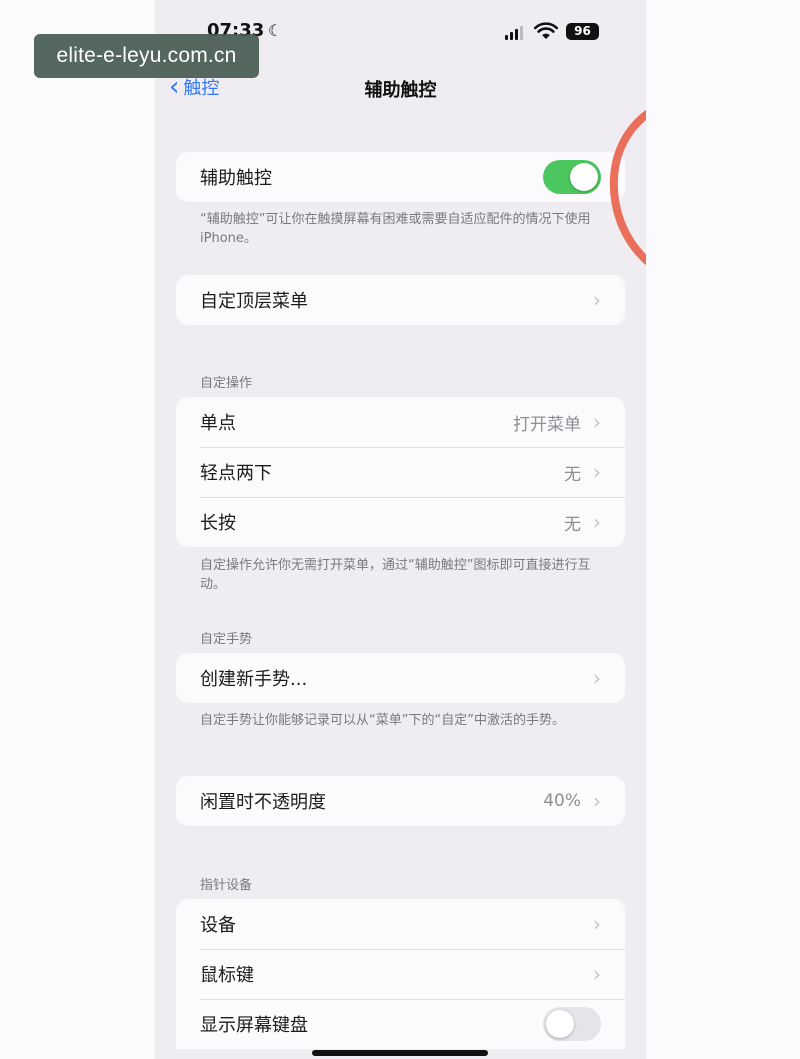 The height and width of the screenshot is (1059, 800). I want to click on page-title: 辅助触控, so click(400, 90).